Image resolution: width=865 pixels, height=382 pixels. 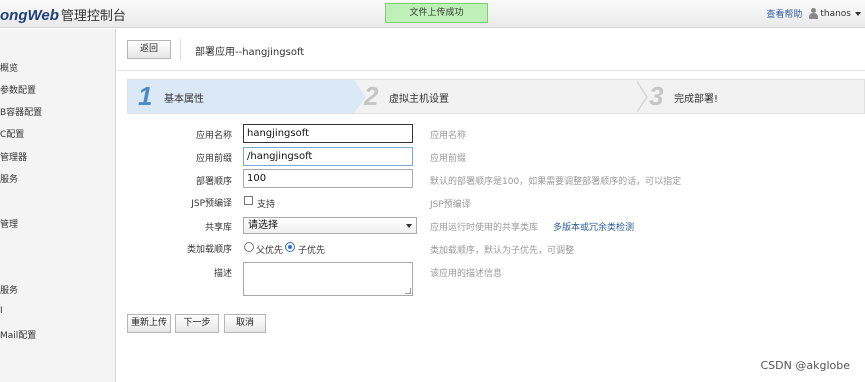 I want to click on user-icon, so click(x=813, y=13).